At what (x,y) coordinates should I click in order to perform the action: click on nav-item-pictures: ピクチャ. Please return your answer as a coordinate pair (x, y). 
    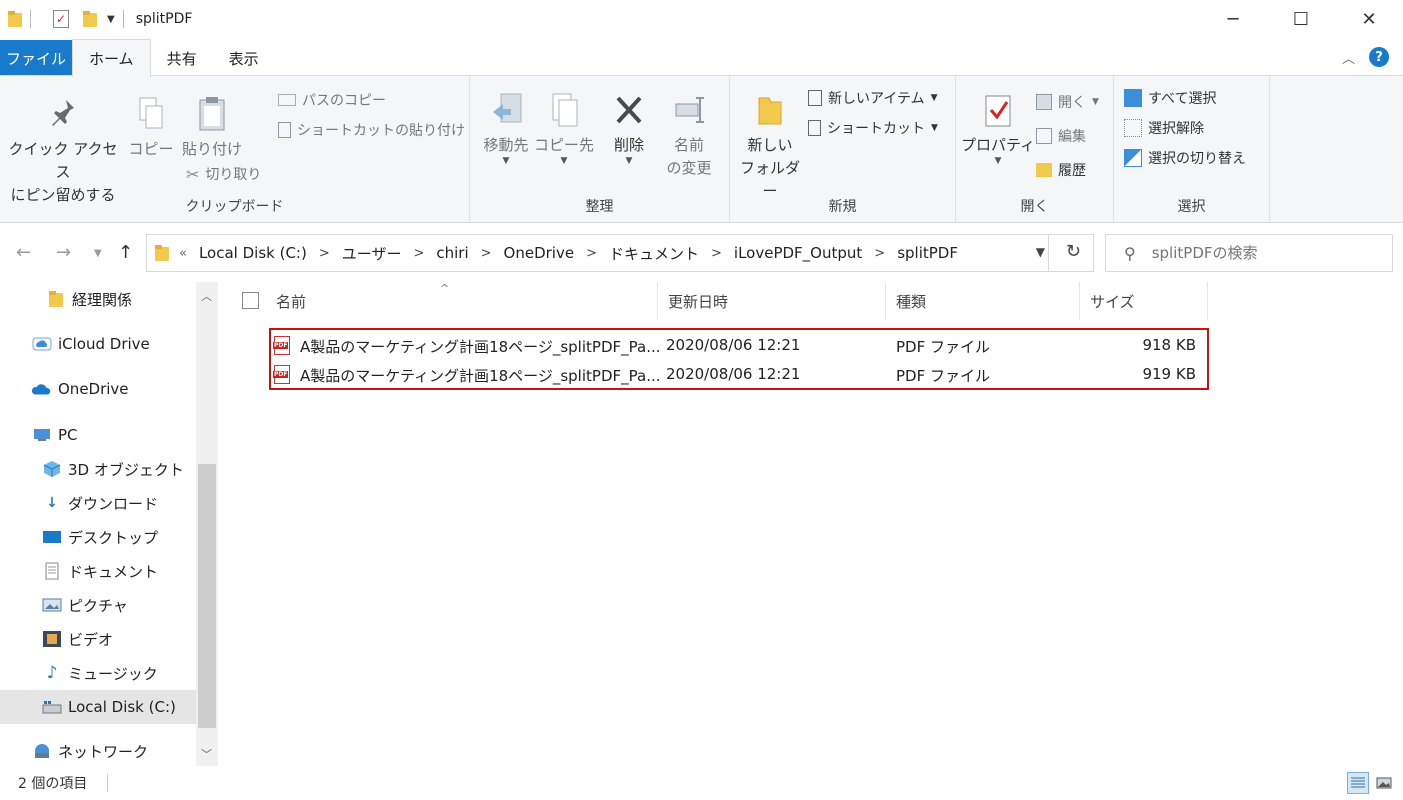
    Looking at the image, I should click on (98, 605).